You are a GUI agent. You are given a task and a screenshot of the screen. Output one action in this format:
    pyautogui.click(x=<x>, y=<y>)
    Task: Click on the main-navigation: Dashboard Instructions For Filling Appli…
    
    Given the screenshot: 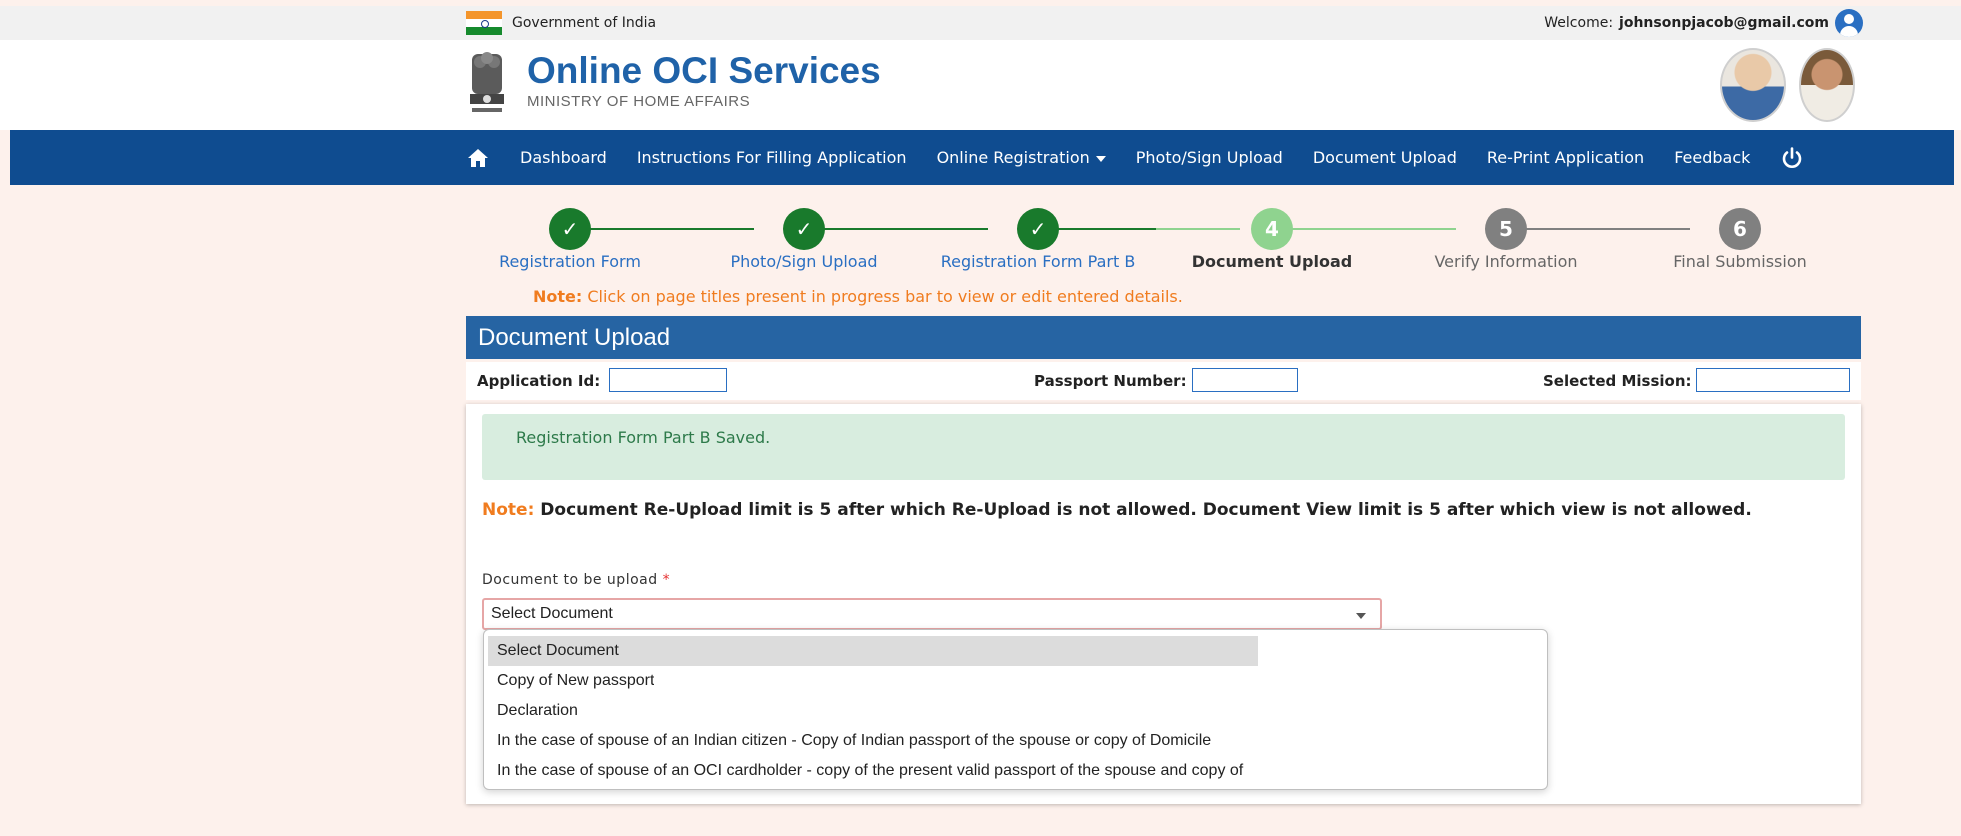 What is the action you would take?
    pyautogui.click(x=982, y=157)
    